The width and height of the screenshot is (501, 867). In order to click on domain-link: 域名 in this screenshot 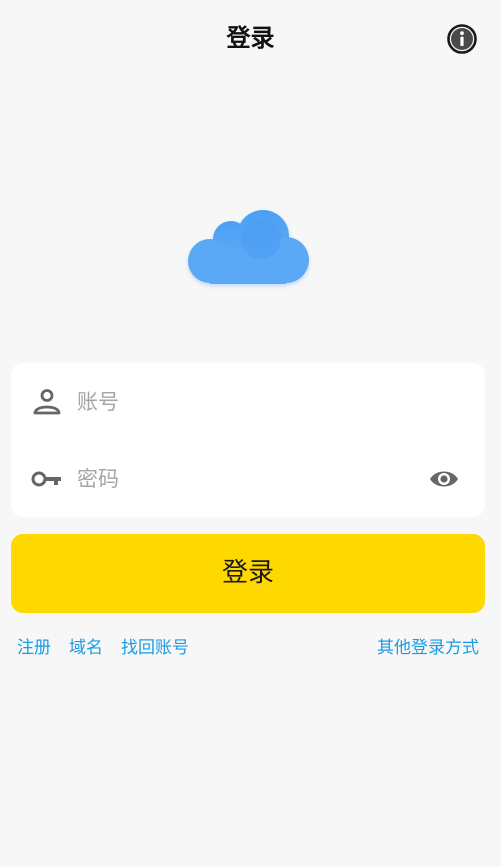, I will do `click(86, 648)`.